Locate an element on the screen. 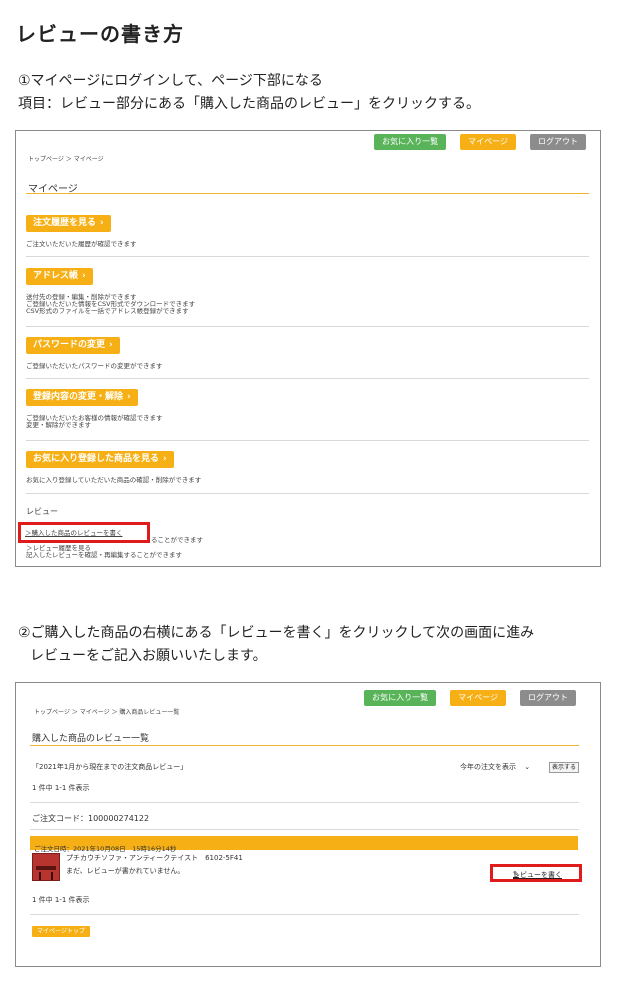 The image size is (640, 1000). address-book-desc-3: CSV形式のファイルを一括でアドレス帳登録ができます is located at coordinates (107, 311).